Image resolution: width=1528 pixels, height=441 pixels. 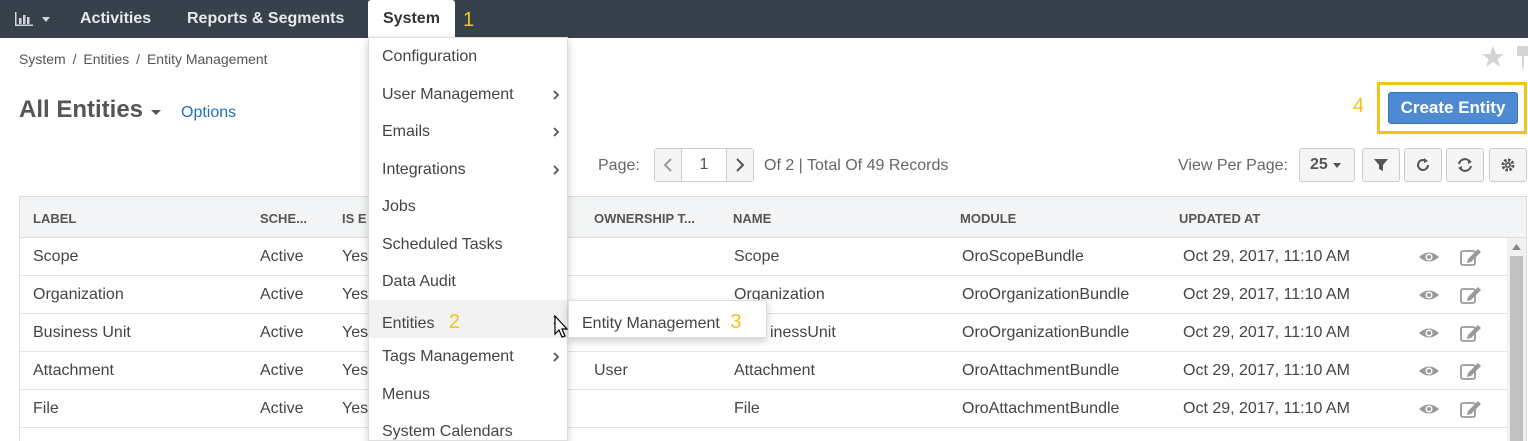 What do you see at coordinates (1521, 57) in the screenshot?
I see `pin-icon` at bounding box center [1521, 57].